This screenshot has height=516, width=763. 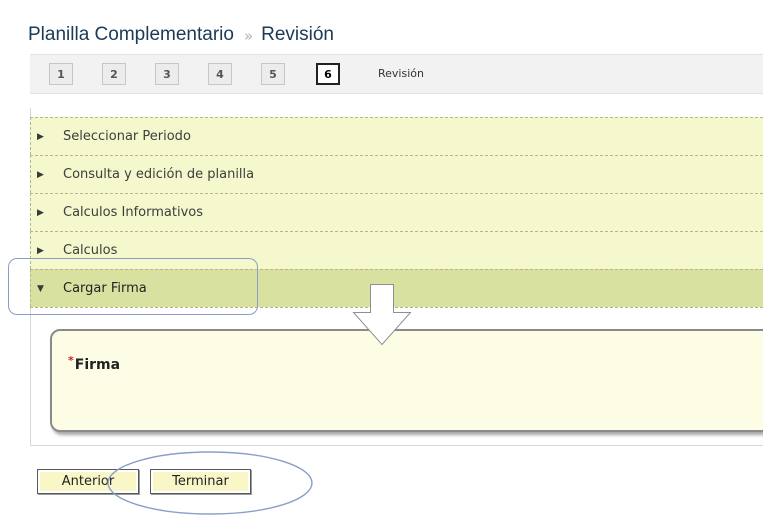 I want to click on accordion-item-label: Consulta y edición de planilla, so click(x=159, y=174).